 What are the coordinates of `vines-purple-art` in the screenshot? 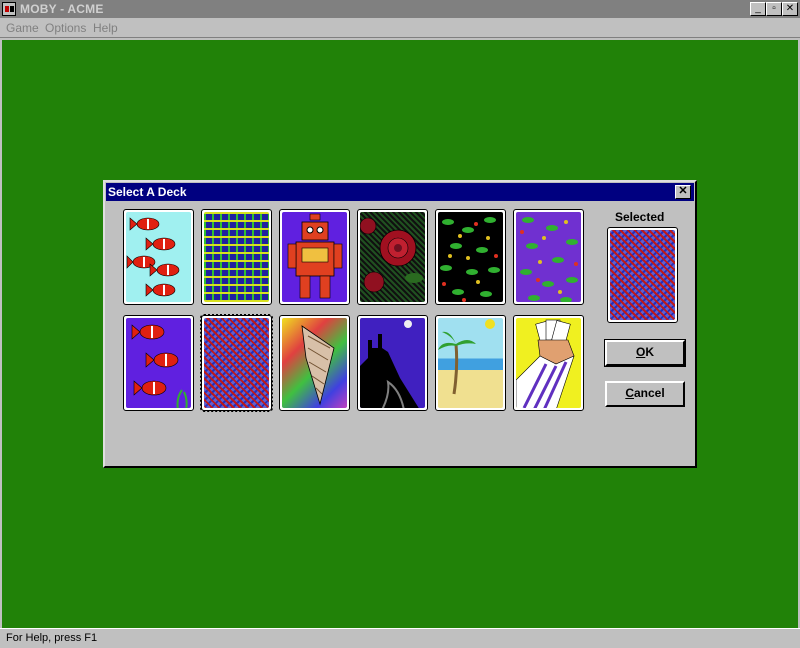 It's located at (549, 259).